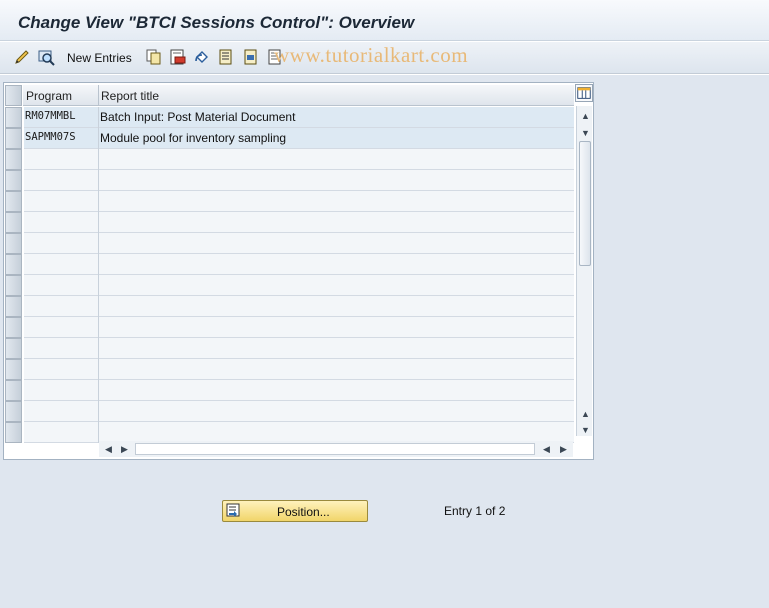 Image resolution: width=769 pixels, height=608 pixels. What do you see at coordinates (585, 116) in the screenshot?
I see `scroll-up-icon: ▲` at bounding box center [585, 116].